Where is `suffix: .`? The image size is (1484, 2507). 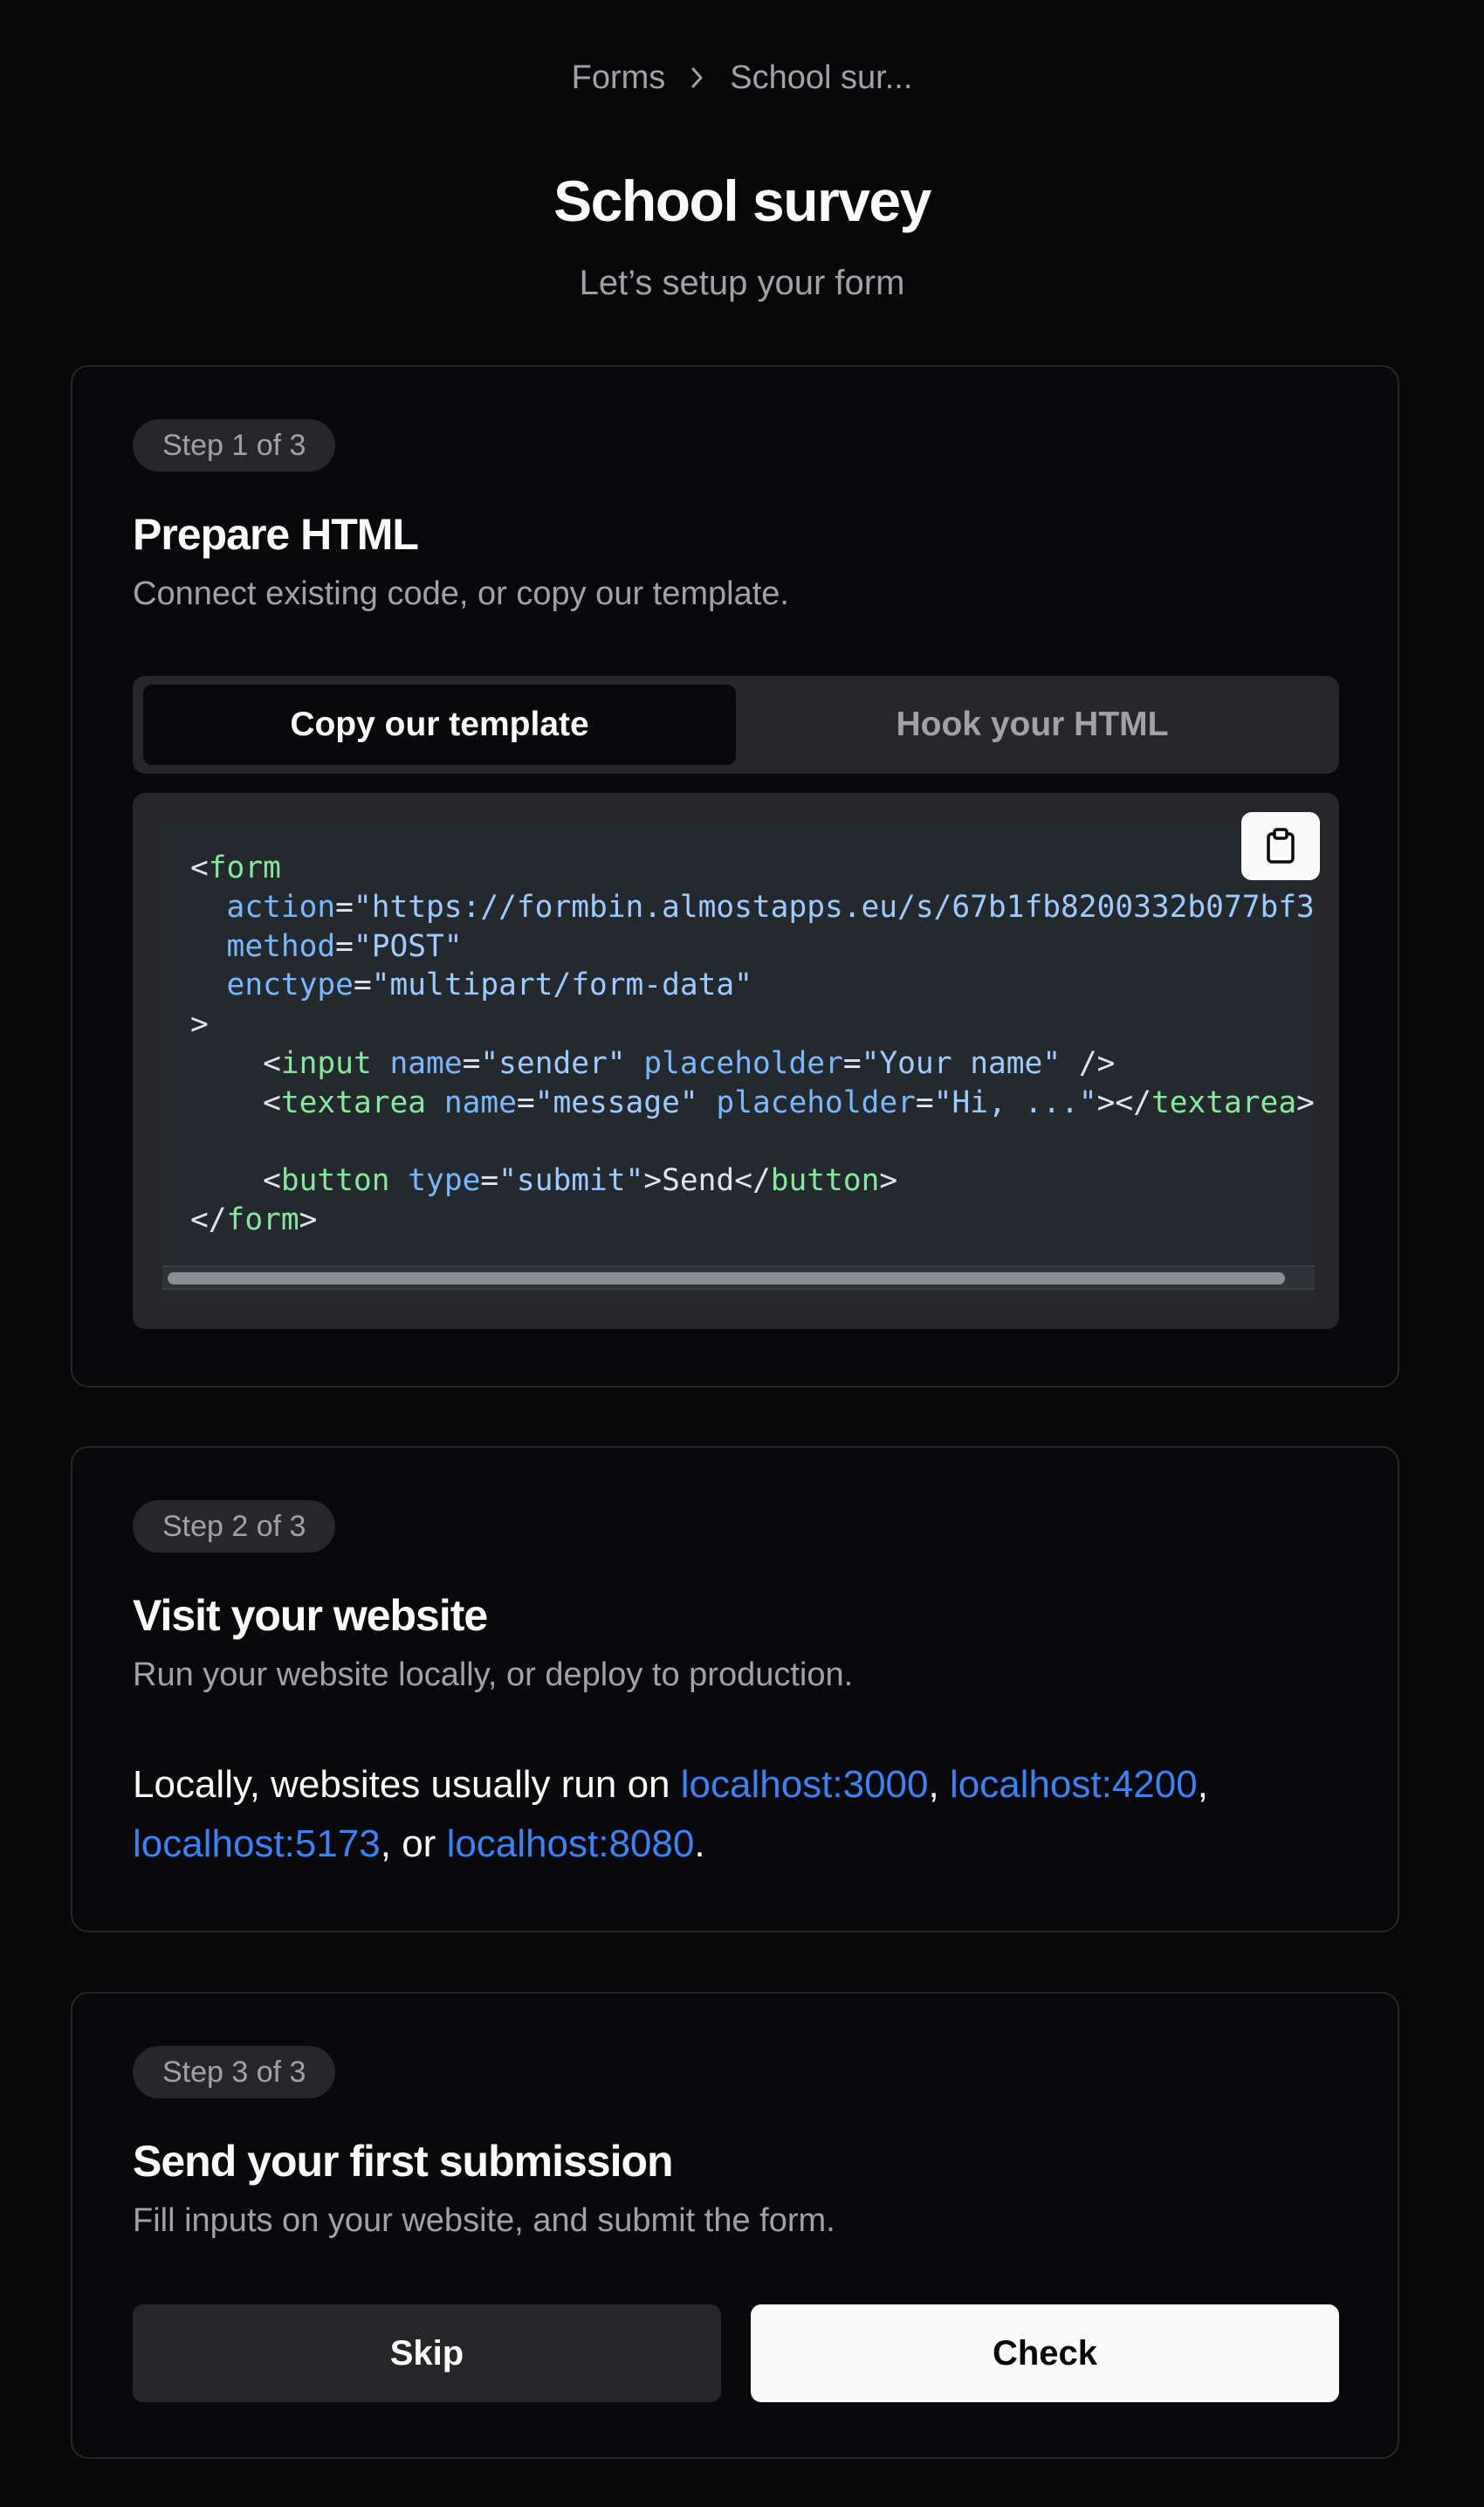 suffix: . is located at coordinates (700, 1843).